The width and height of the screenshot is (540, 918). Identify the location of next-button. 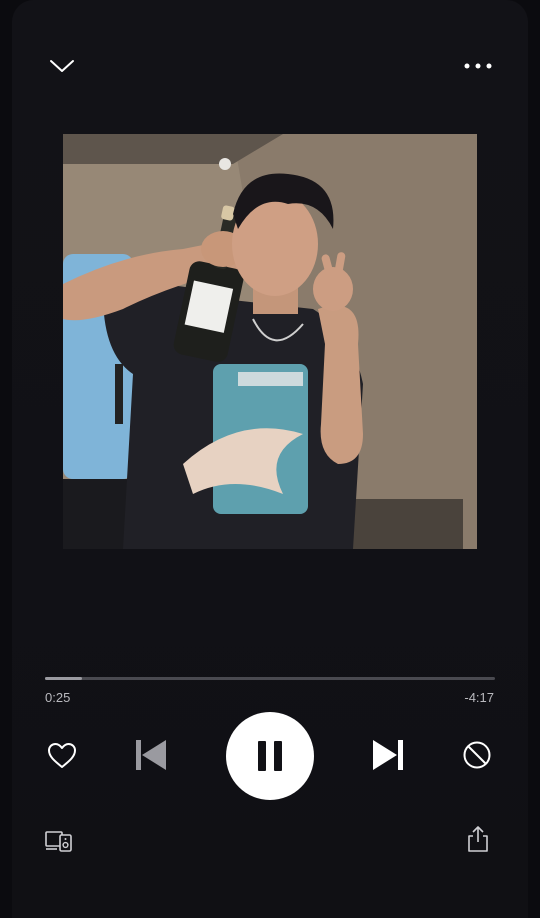
(388, 755).